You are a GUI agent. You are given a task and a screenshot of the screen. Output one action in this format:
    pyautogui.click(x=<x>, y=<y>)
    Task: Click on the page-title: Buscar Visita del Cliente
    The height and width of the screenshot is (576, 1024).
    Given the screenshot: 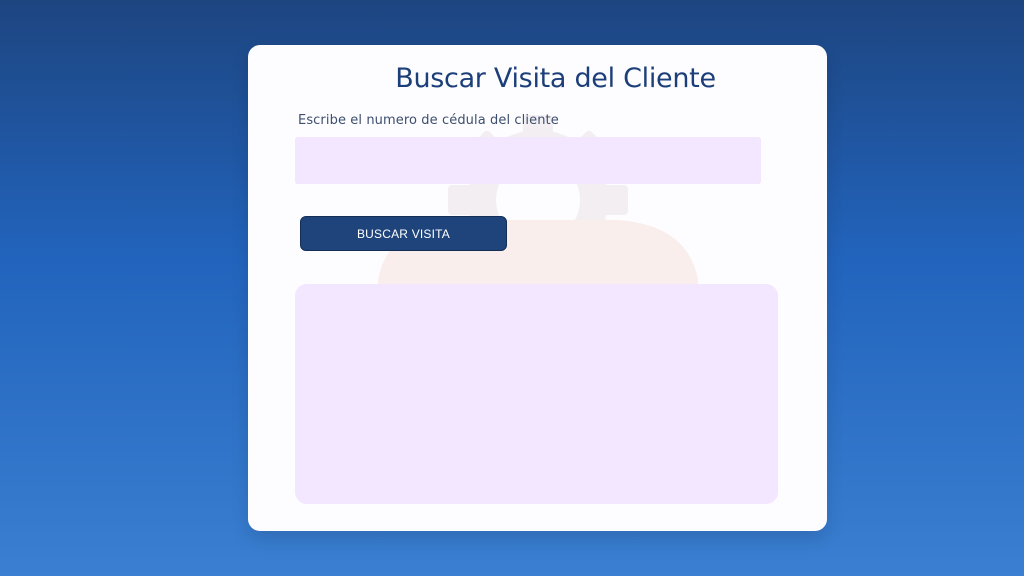 What is the action you would take?
    pyautogui.click(x=555, y=78)
    